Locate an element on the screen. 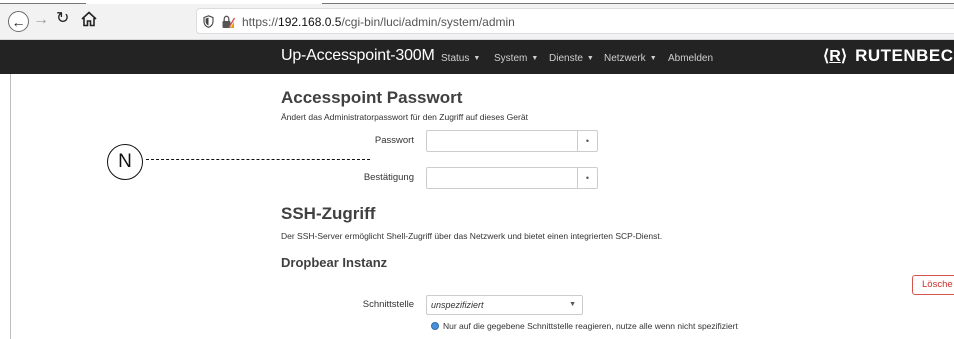 Image resolution: width=954 pixels, height=339 pixels. interface-select-value: unspezifiziert is located at coordinates (457, 305).